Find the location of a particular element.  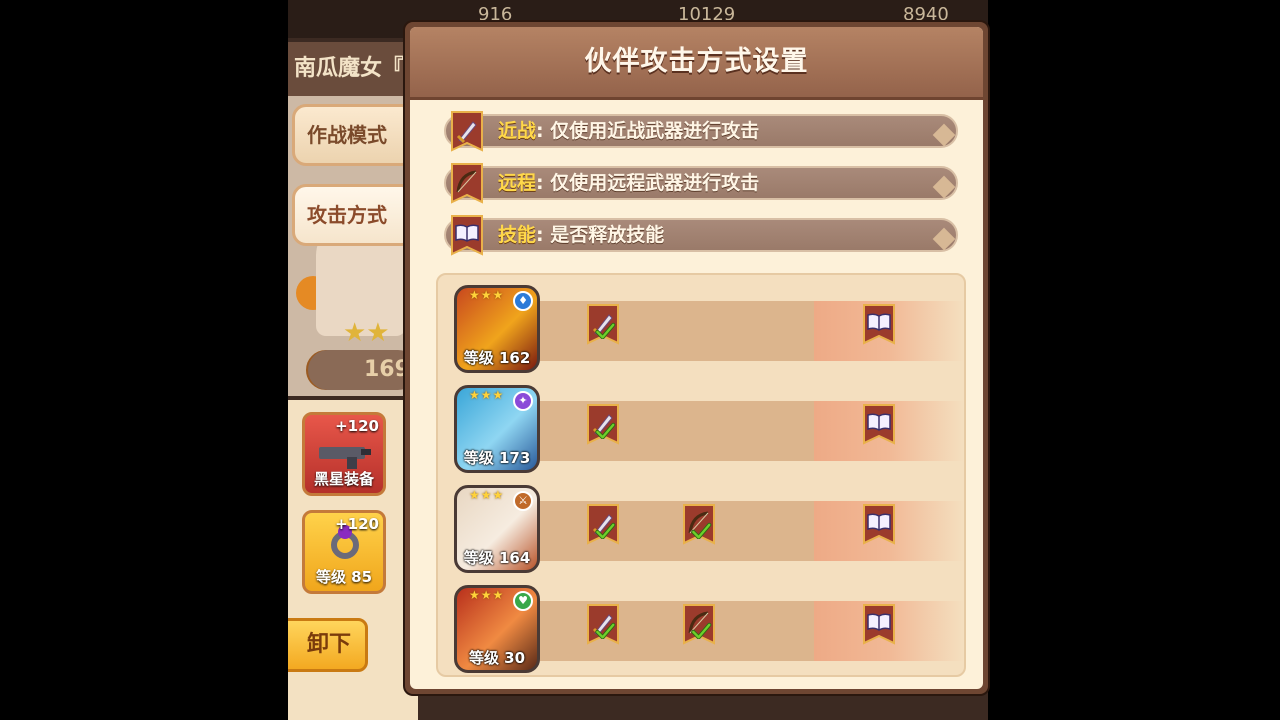

legend-skill: 技能: 是否释放技能 is located at coordinates (701, 235).